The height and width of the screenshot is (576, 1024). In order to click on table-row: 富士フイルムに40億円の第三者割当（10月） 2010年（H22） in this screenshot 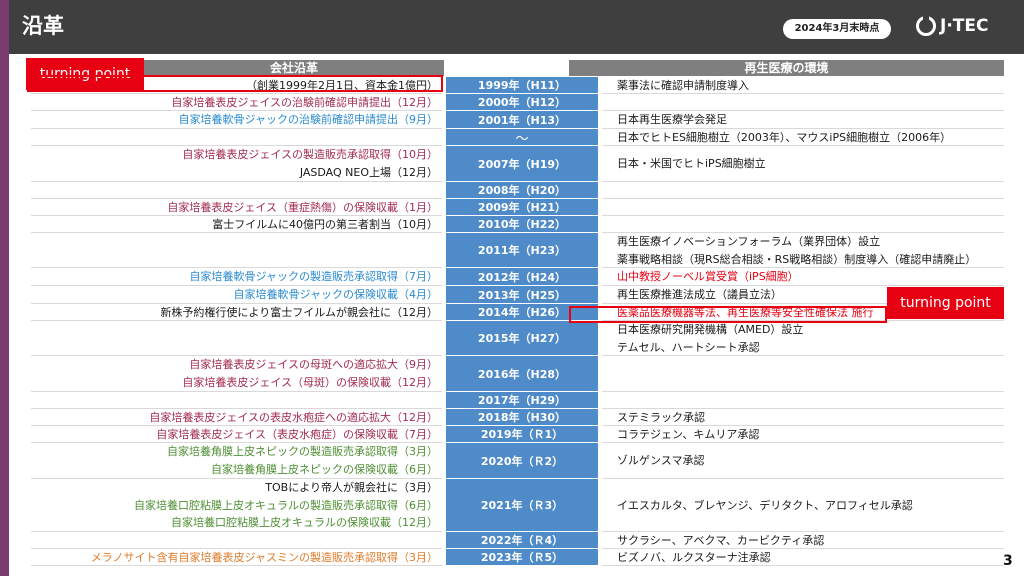, I will do `click(517, 224)`.